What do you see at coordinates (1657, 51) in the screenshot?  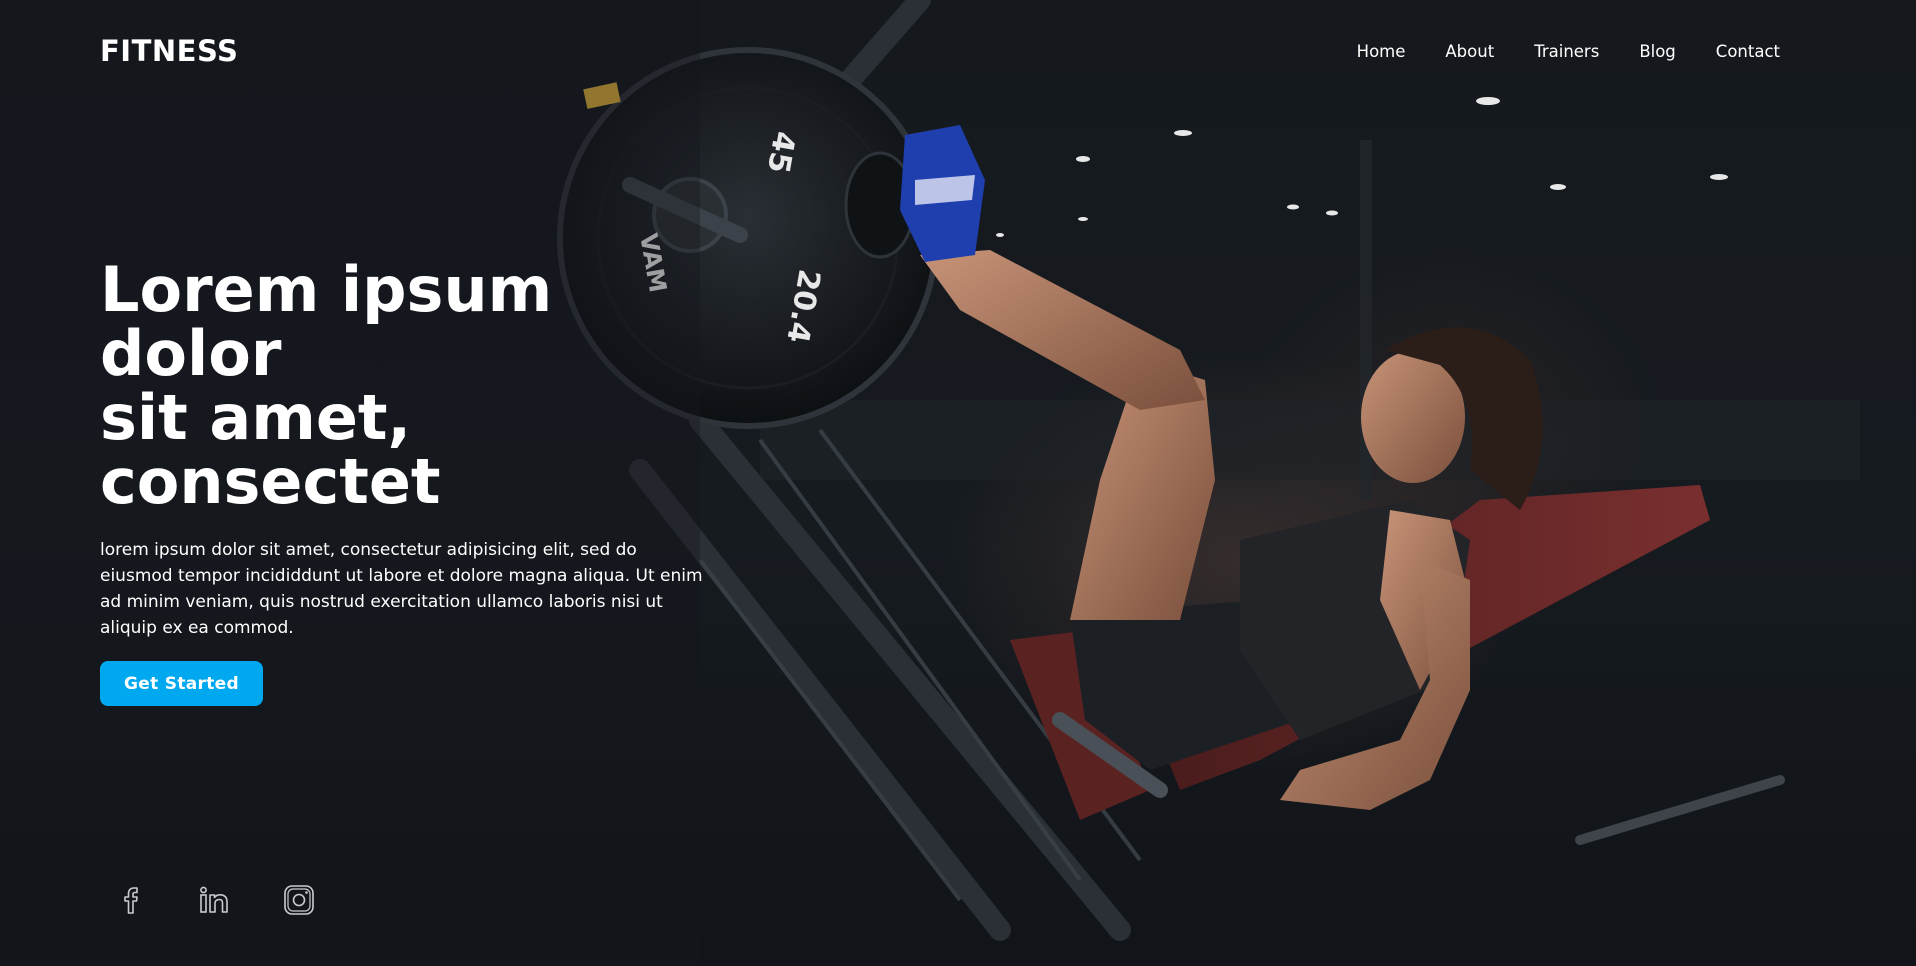 I see `nav-blog: Blog` at bounding box center [1657, 51].